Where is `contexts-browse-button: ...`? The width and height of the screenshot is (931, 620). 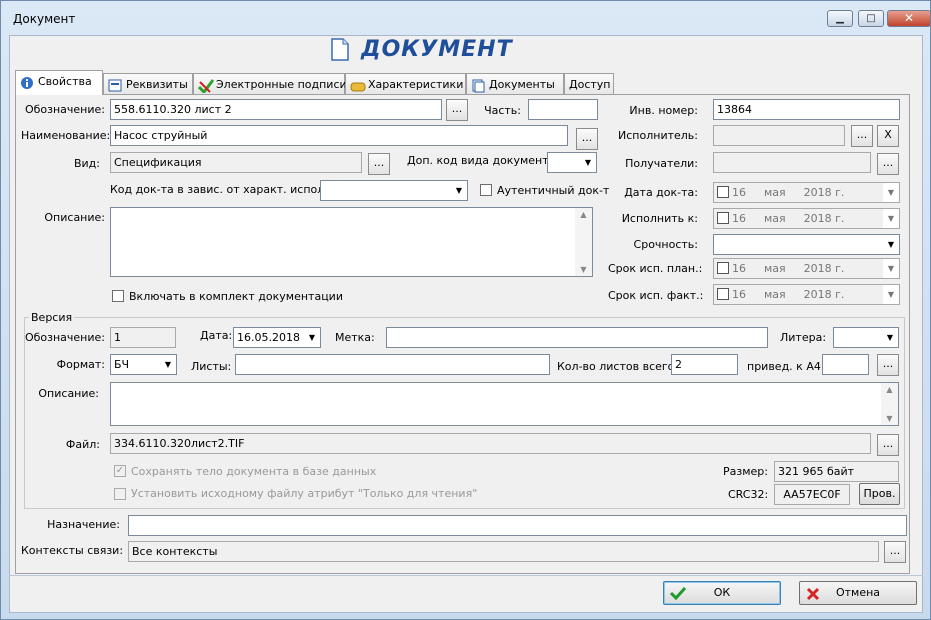 contexts-browse-button: ... is located at coordinates (895, 552).